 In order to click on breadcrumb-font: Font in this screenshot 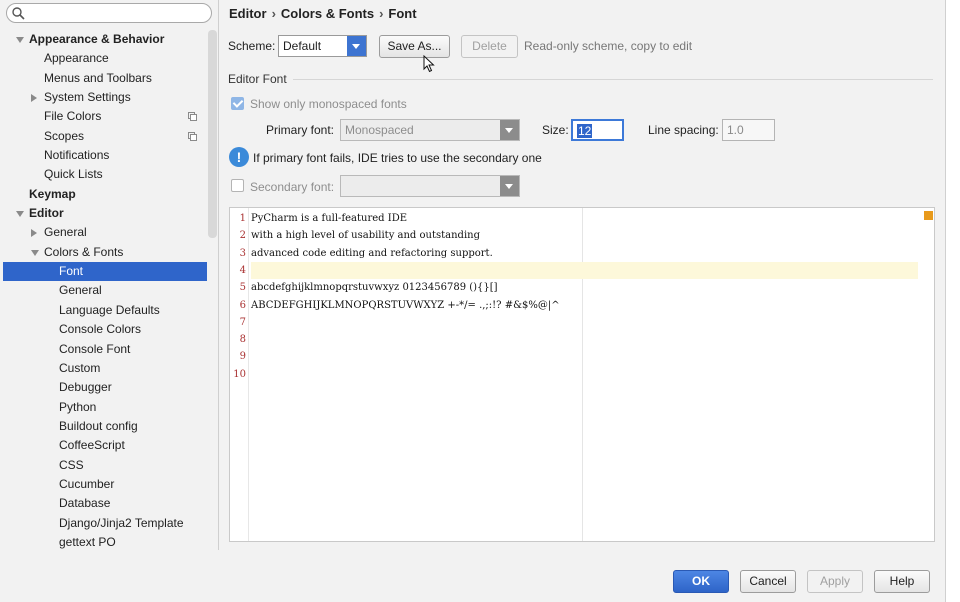, I will do `click(402, 13)`.